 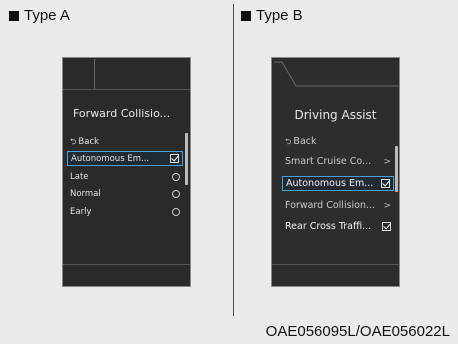 I want to click on item-label: Normal, so click(x=85, y=193).